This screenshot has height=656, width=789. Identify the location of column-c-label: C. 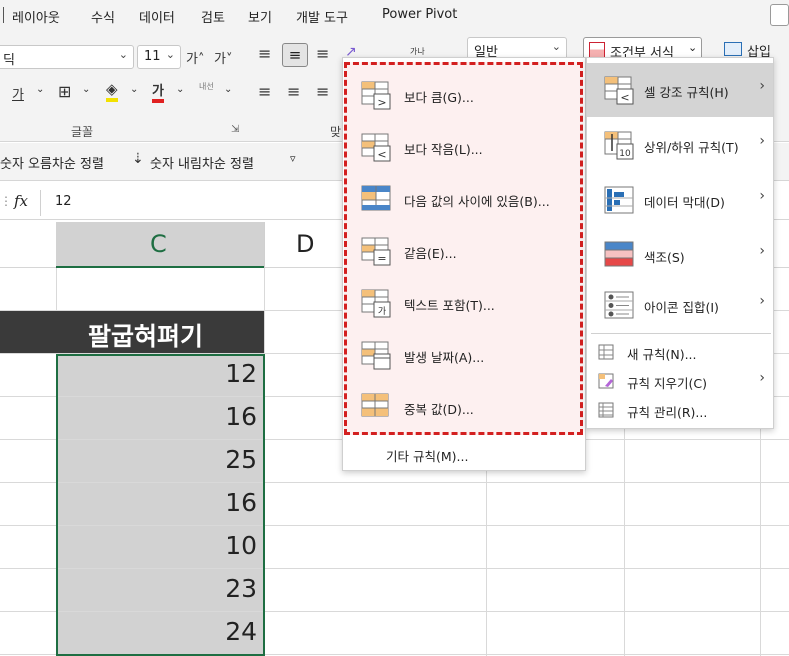
(158, 244).